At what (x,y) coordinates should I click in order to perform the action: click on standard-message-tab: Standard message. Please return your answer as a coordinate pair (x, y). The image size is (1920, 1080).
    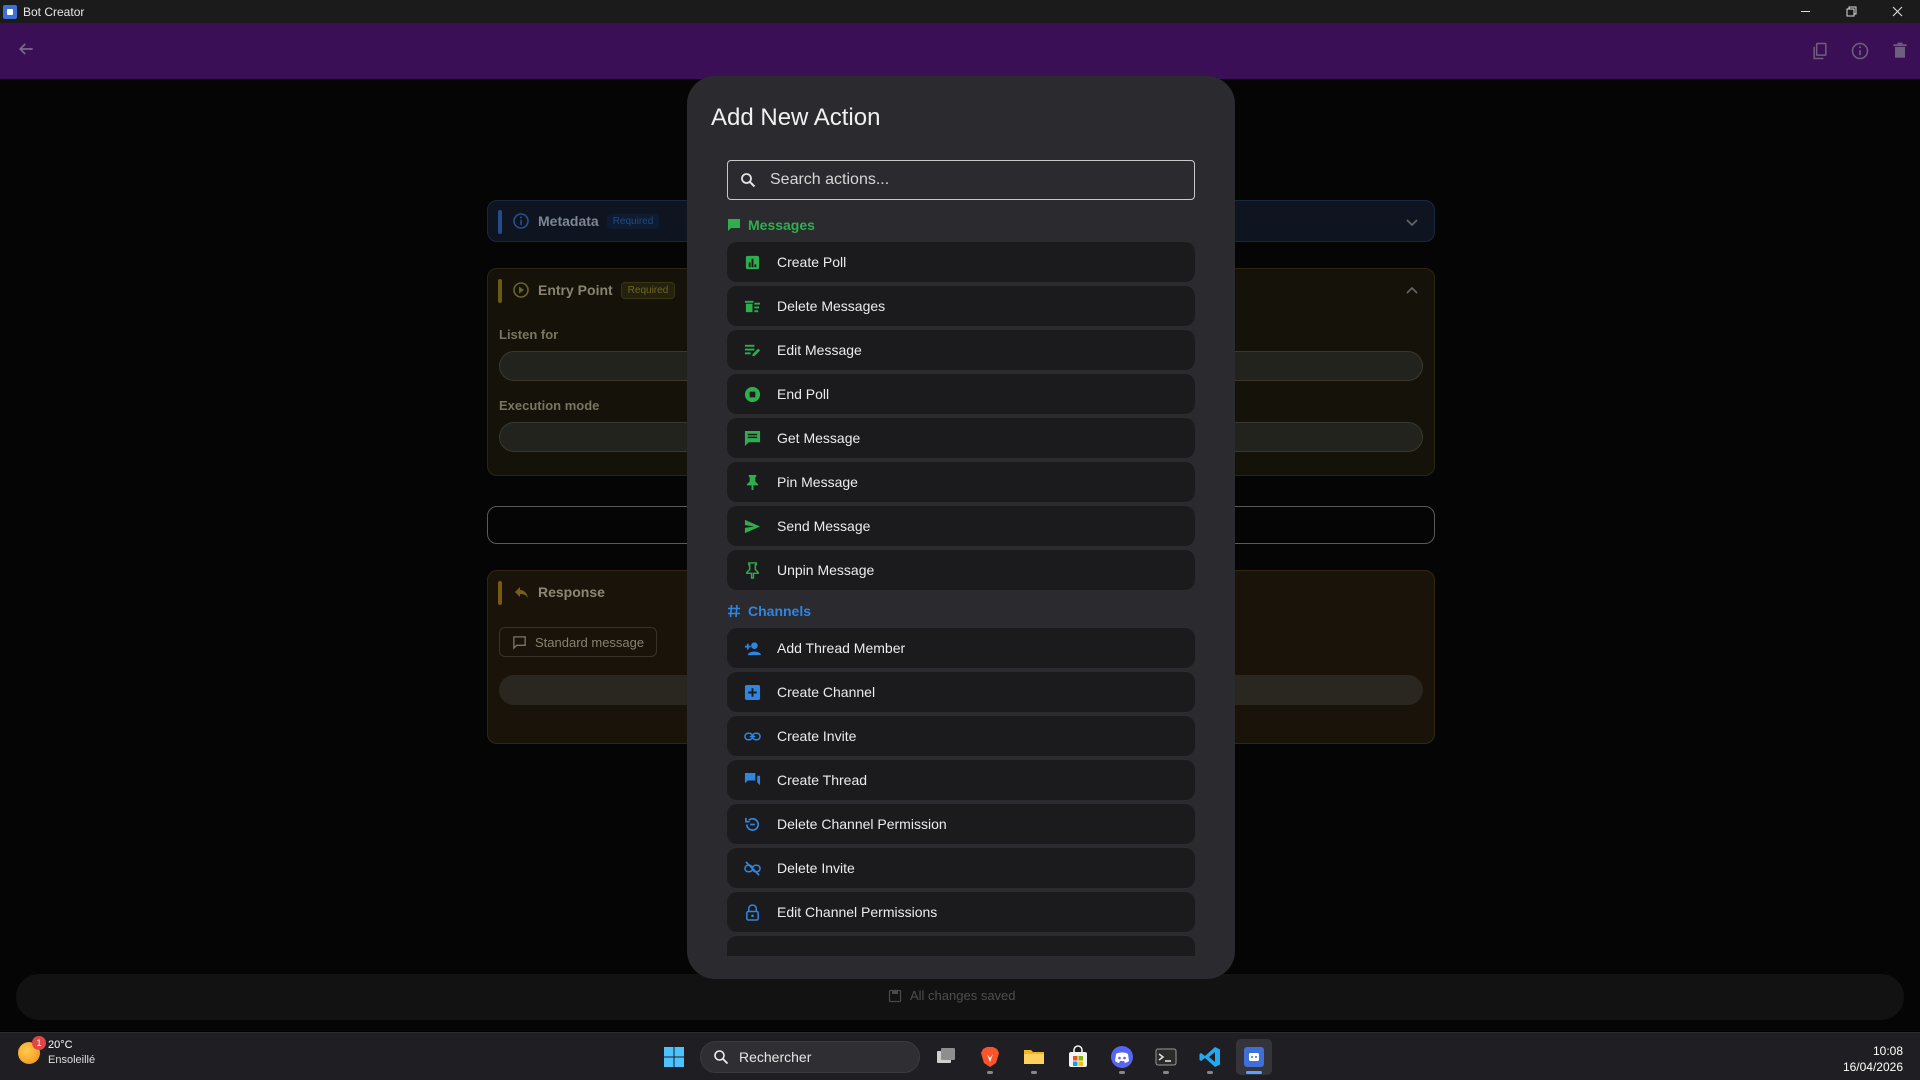
    Looking at the image, I should click on (578, 642).